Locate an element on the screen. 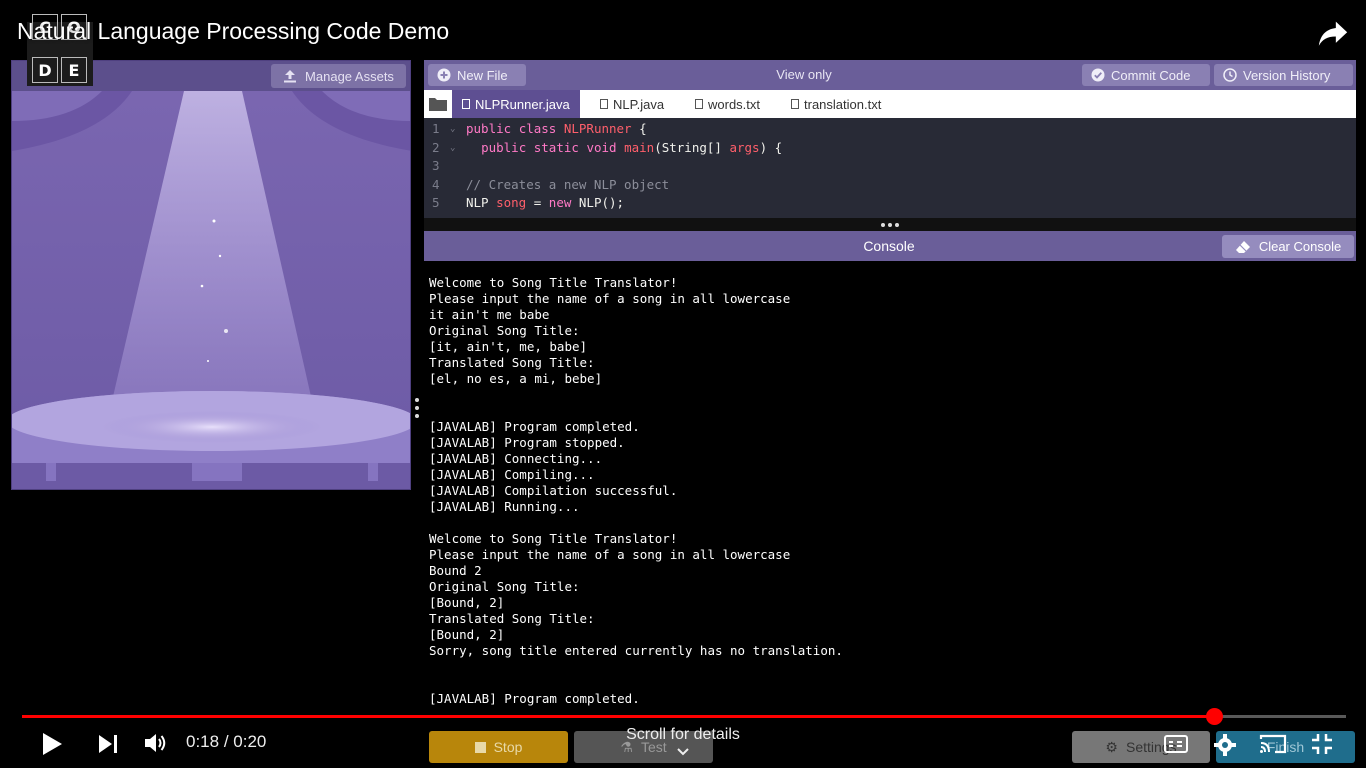 The height and width of the screenshot is (768, 1366). code-token: { is located at coordinates (639, 128).